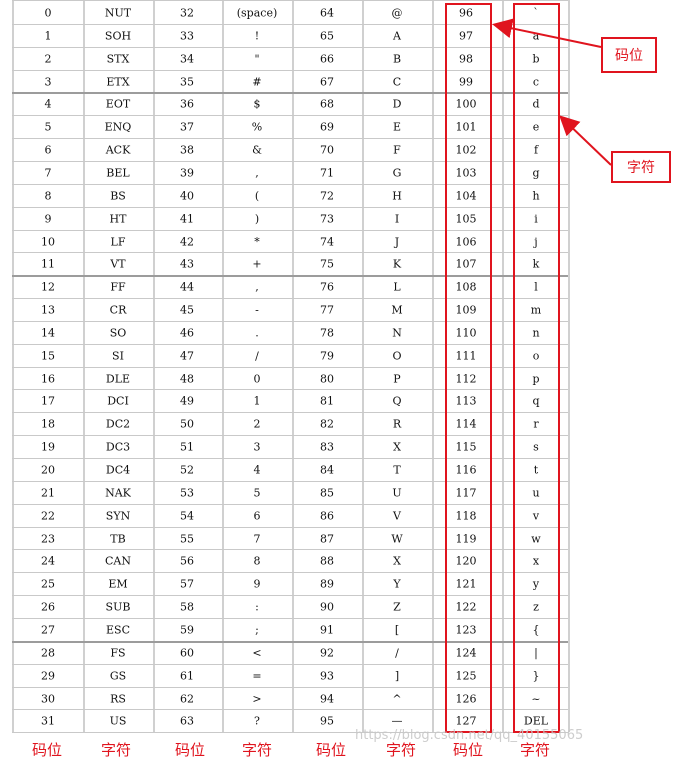  Describe the element at coordinates (552, 92) in the screenshot. I see `annotation-arrows` at that location.